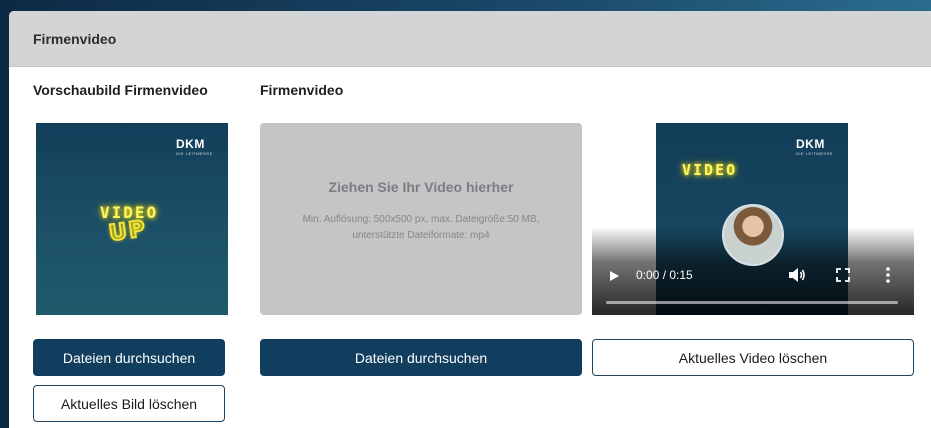 The image size is (931, 428). What do you see at coordinates (753, 235) in the screenshot?
I see `speaker-avatar` at bounding box center [753, 235].